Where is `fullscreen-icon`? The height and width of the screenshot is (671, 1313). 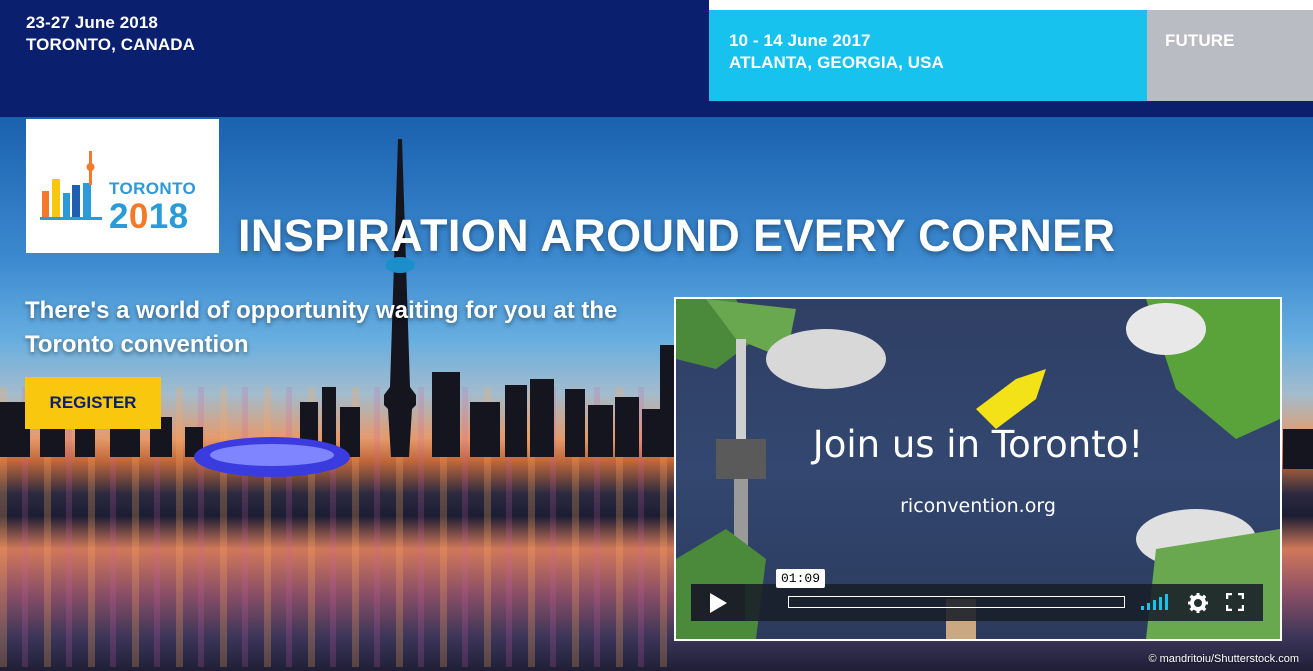 fullscreen-icon is located at coordinates (1235, 602).